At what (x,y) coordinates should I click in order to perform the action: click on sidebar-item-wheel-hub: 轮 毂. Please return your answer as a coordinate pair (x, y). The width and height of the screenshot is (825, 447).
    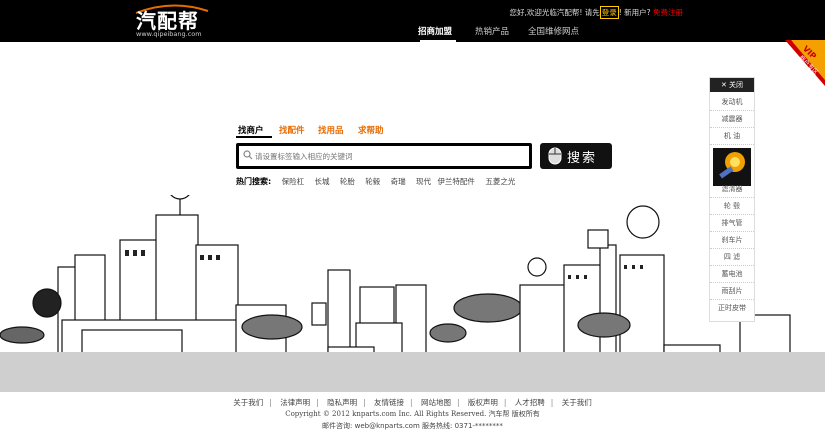
    Looking at the image, I should click on (732, 207).